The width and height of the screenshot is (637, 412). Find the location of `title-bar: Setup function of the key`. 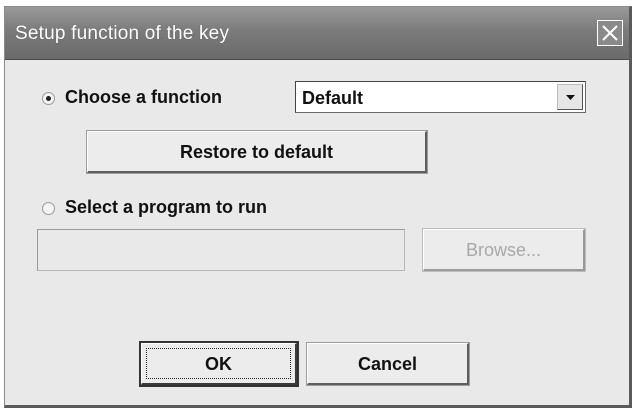

title-bar: Setup function of the key is located at coordinates (317, 33).